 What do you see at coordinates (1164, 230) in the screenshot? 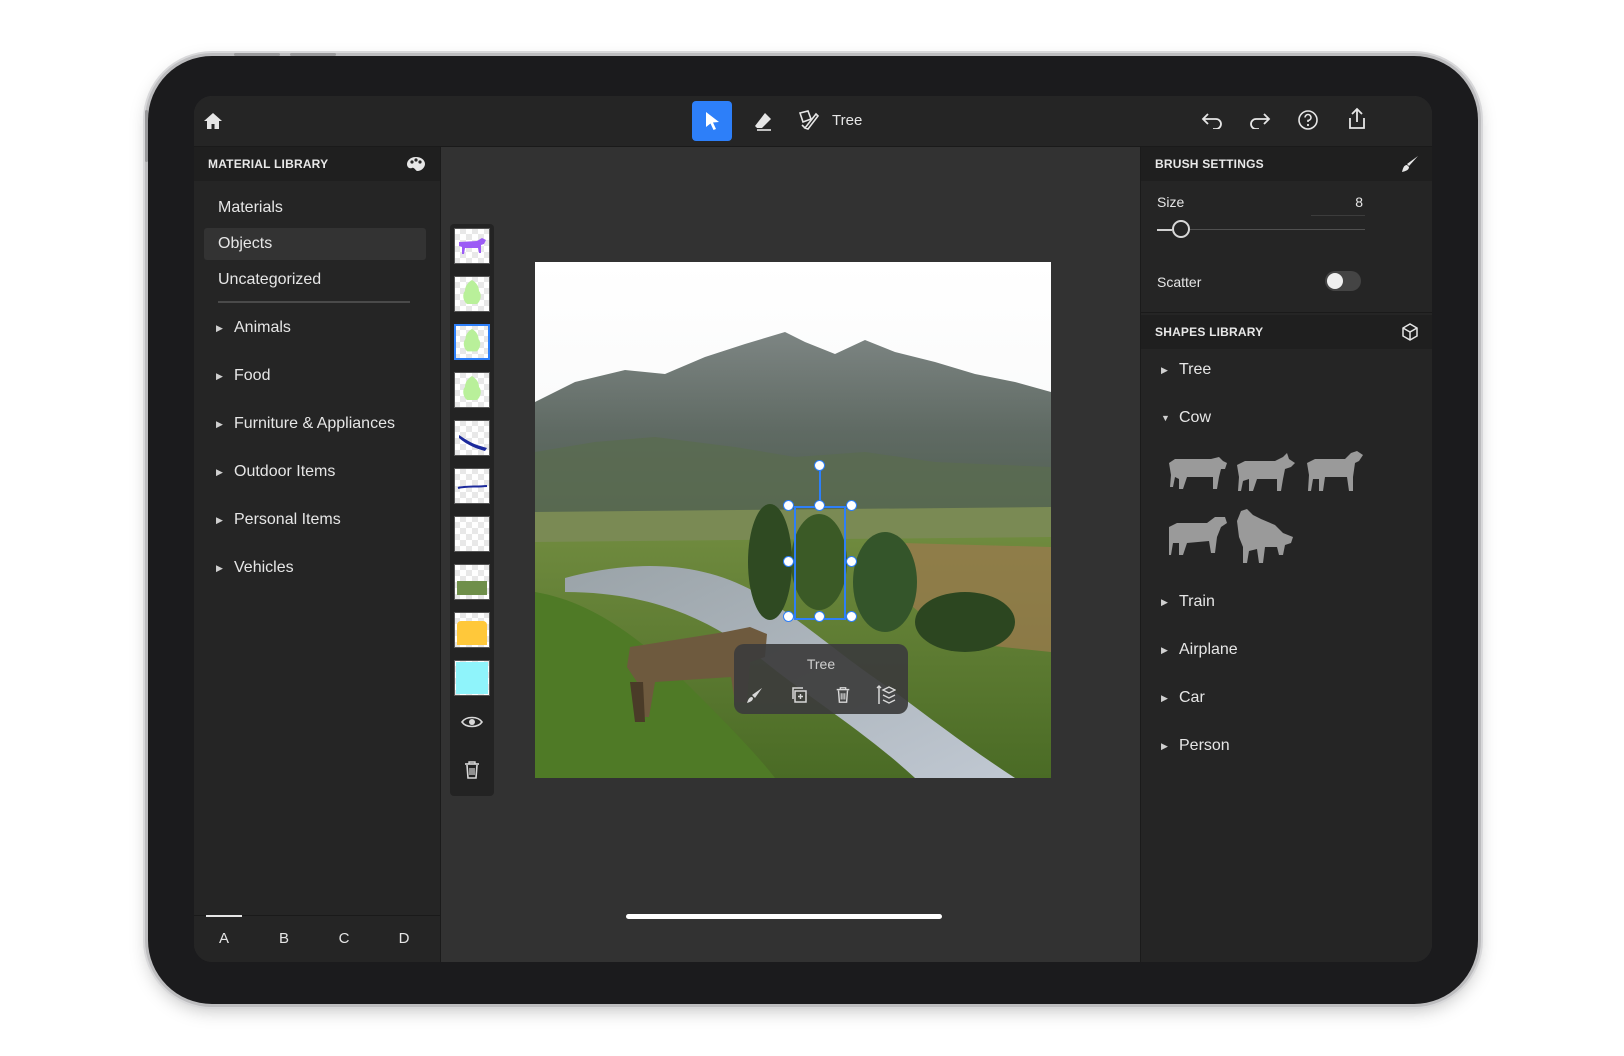
I see `size-slider-fill` at bounding box center [1164, 230].